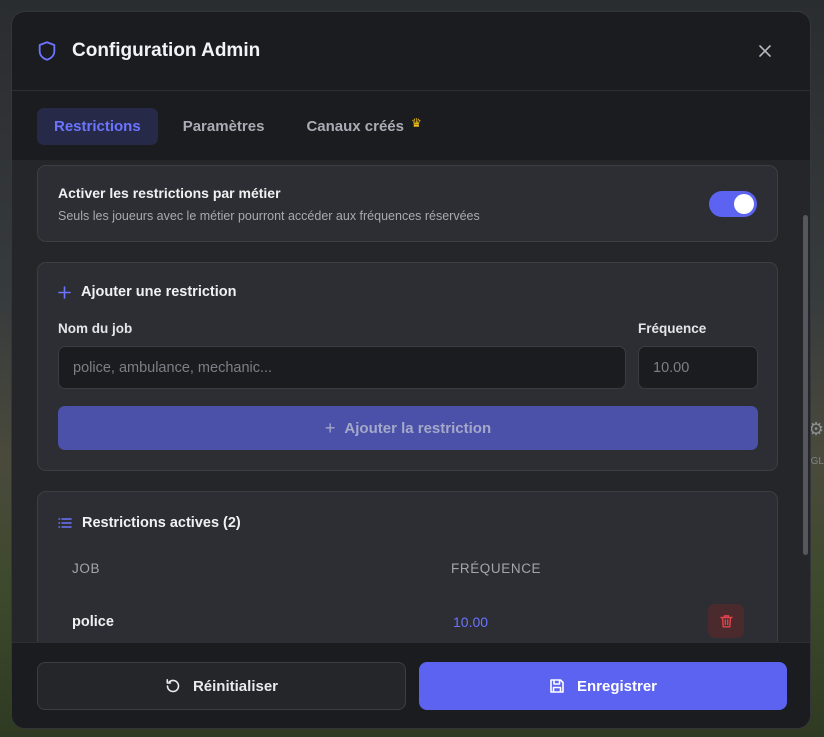 This screenshot has width=824, height=737. Describe the element at coordinates (330, 427) in the screenshot. I see `plus-icon: +` at that location.